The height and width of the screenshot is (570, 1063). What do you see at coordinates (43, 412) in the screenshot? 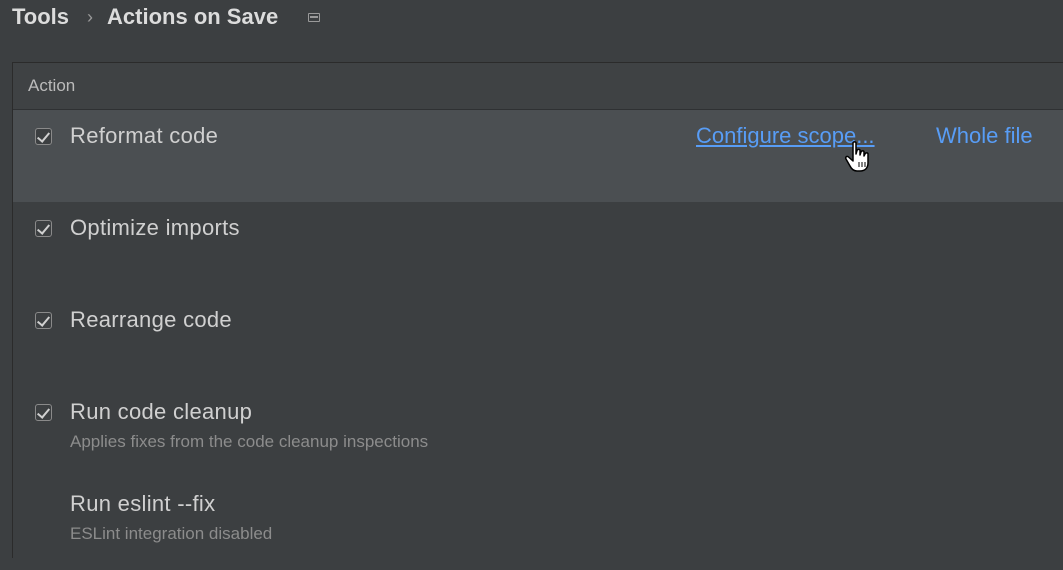
I see `run-code-cleanup-checkbox` at bounding box center [43, 412].